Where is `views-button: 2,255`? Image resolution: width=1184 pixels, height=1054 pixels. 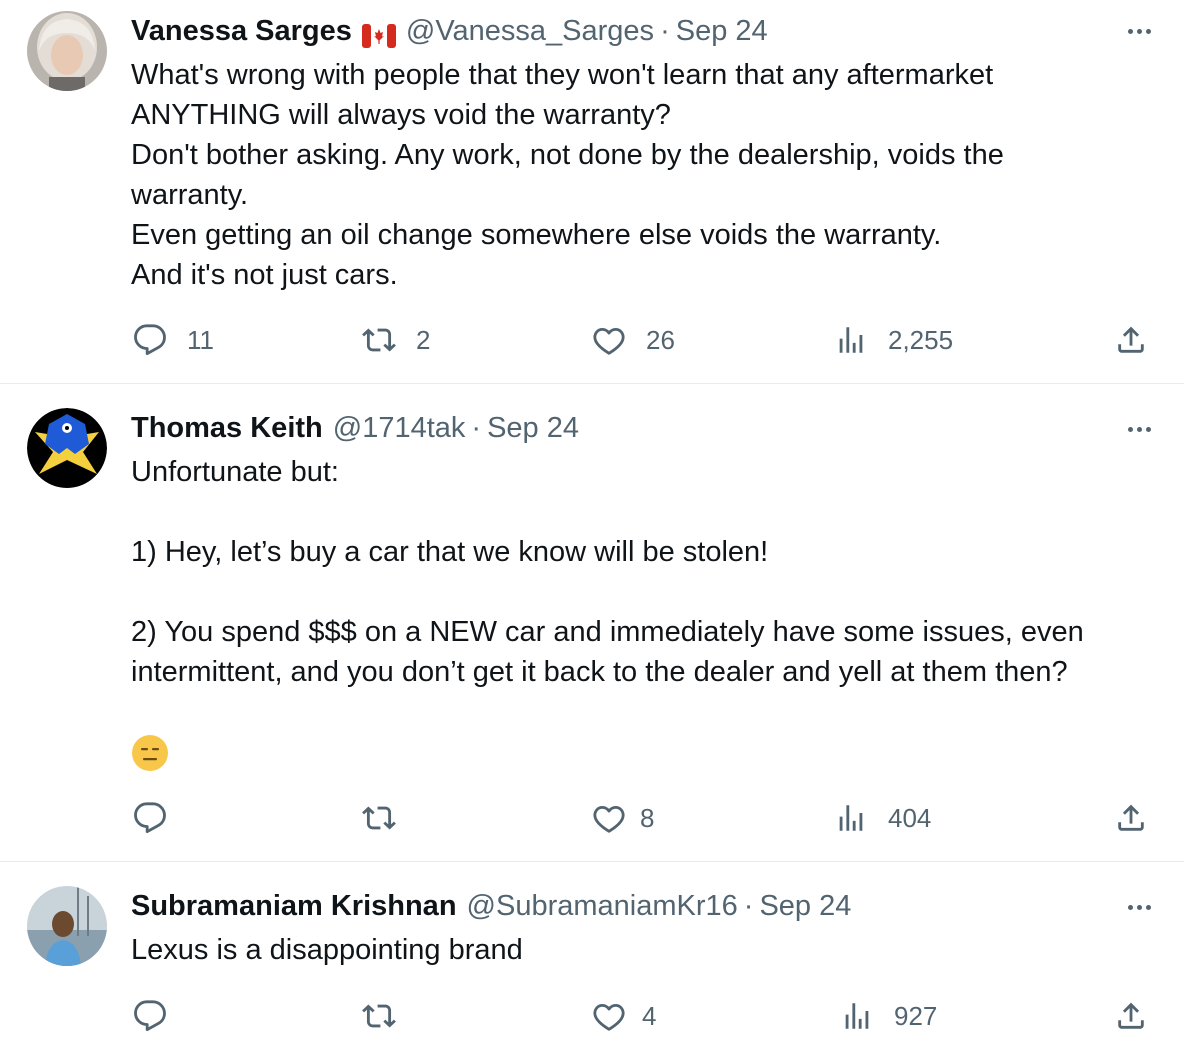 views-button: 2,255 is located at coordinates (893, 340).